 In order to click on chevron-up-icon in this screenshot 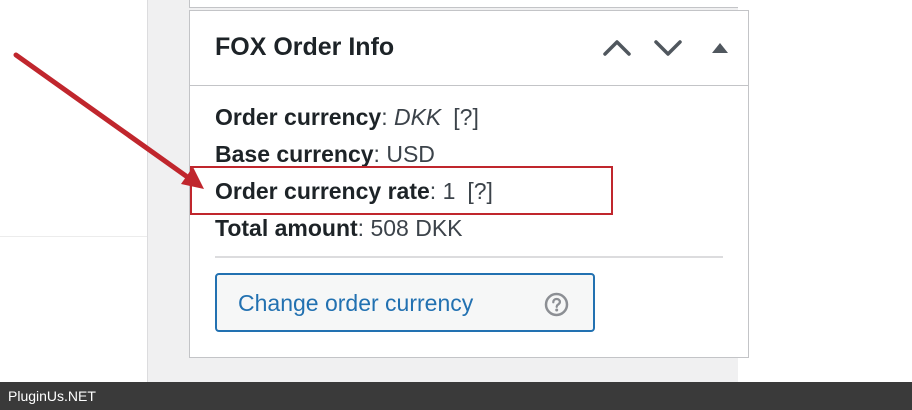, I will do `click(617, 48)`.